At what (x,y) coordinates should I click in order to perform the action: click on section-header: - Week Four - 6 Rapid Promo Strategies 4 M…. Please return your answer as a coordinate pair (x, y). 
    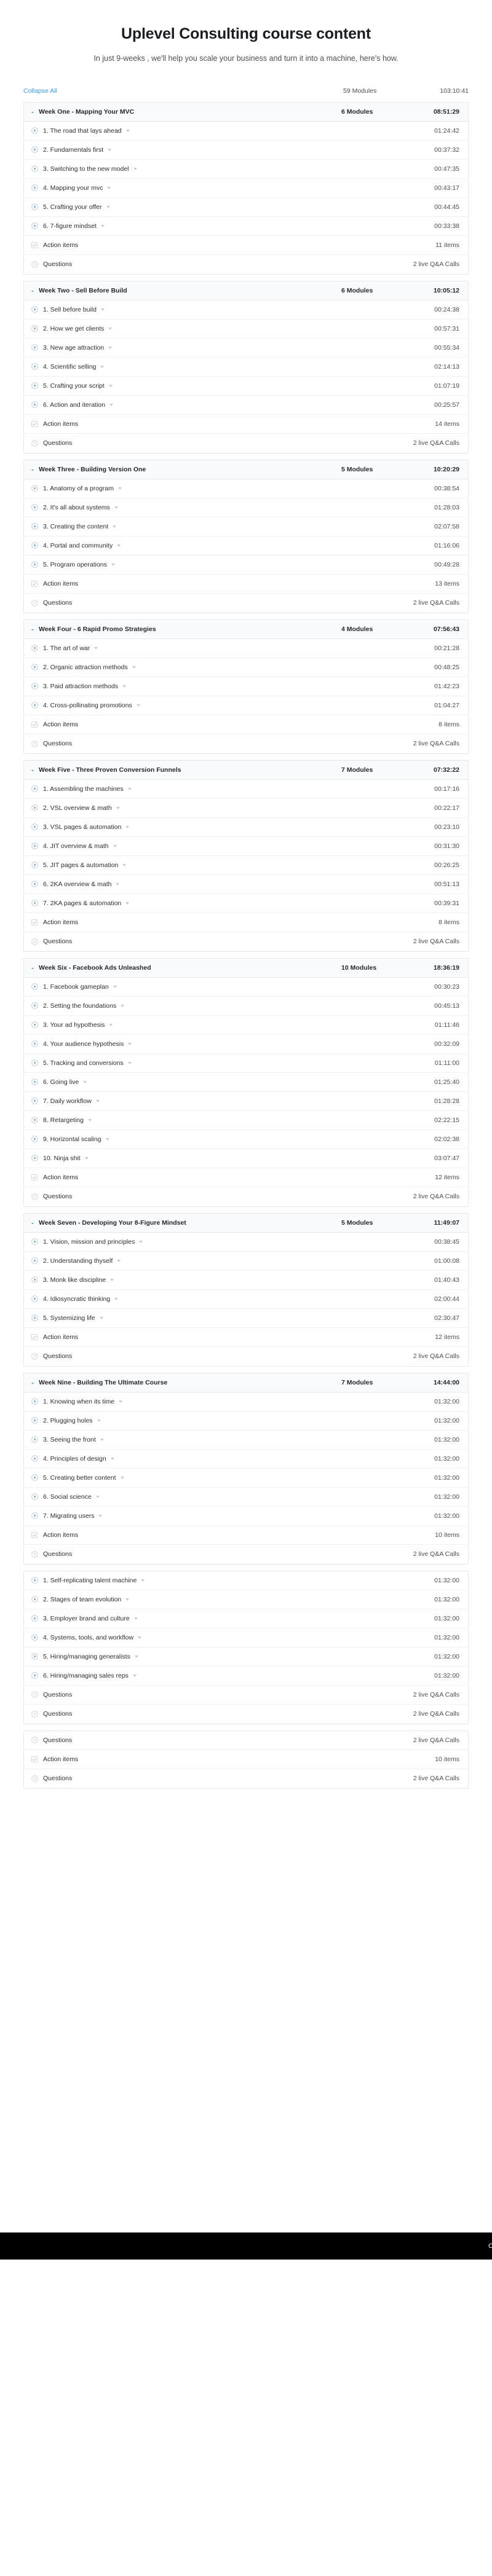
    Looking at the image, I should click on (246, 629).